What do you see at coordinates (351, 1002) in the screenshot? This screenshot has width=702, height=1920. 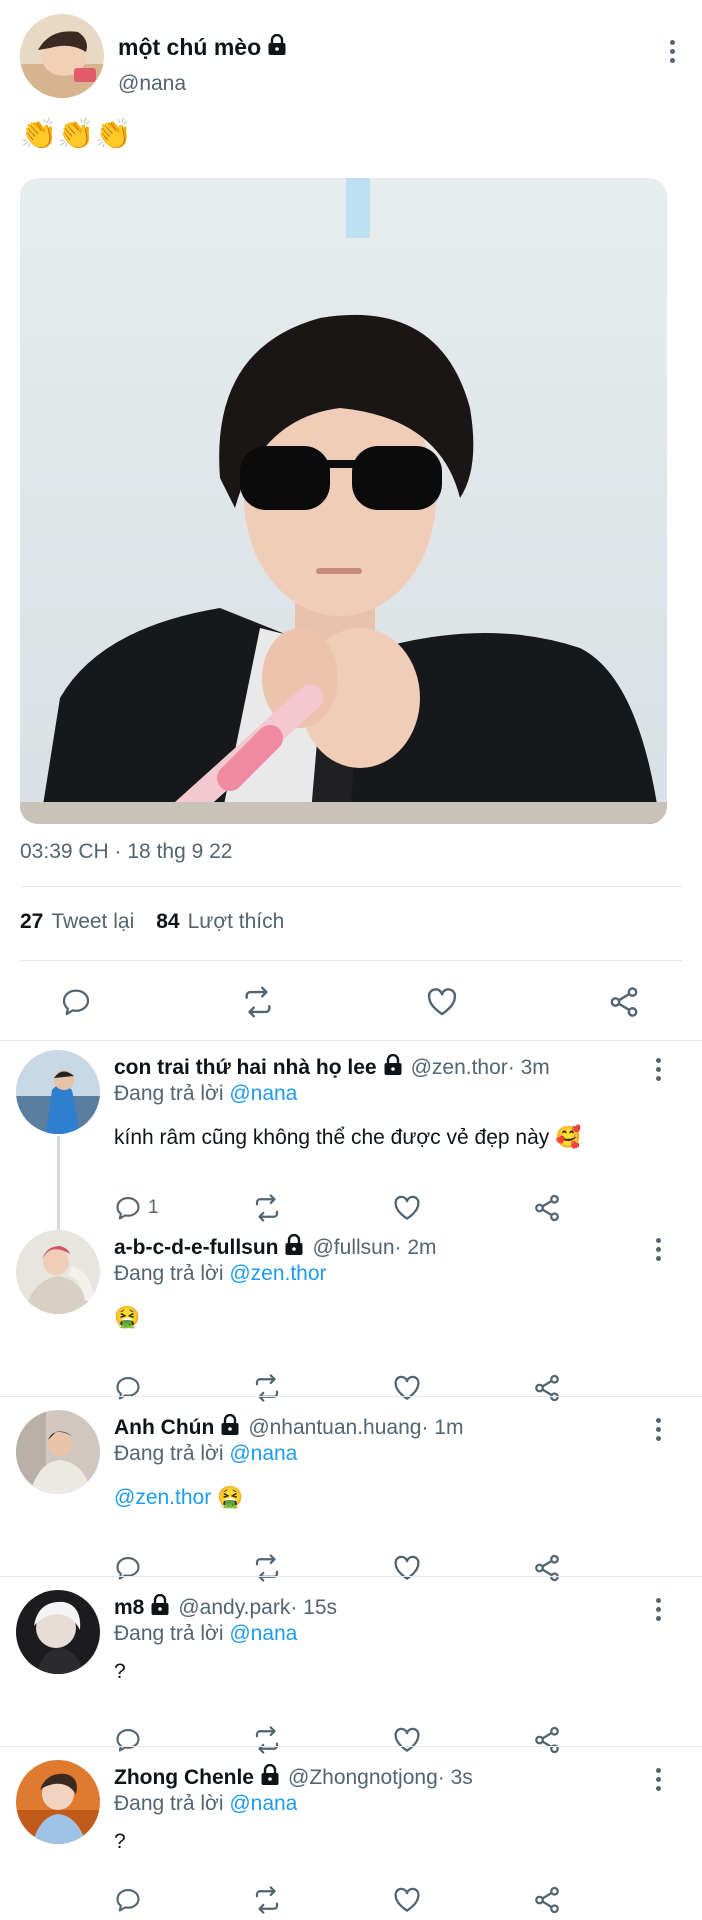 I see `main-action-bar` at bounding box center [351, 1002].